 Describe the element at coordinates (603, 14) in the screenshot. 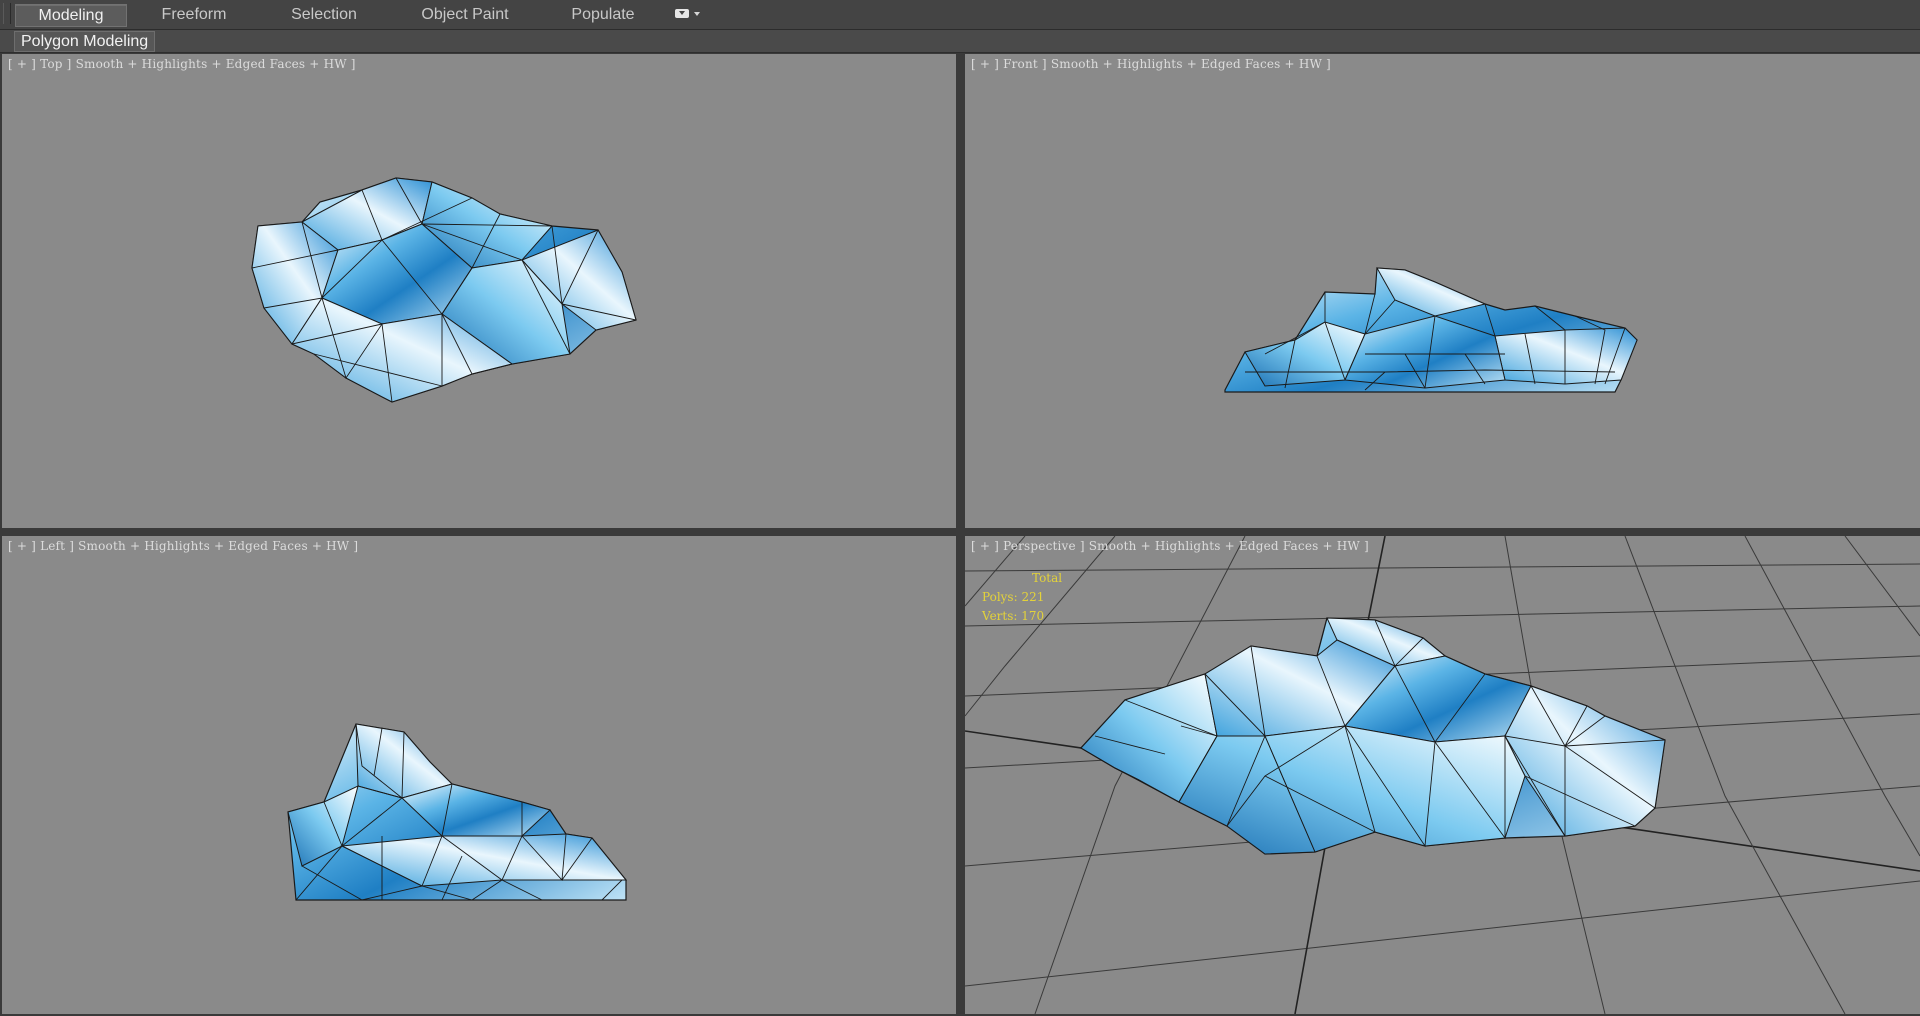

I see `tab-populate: Populate` at that location.